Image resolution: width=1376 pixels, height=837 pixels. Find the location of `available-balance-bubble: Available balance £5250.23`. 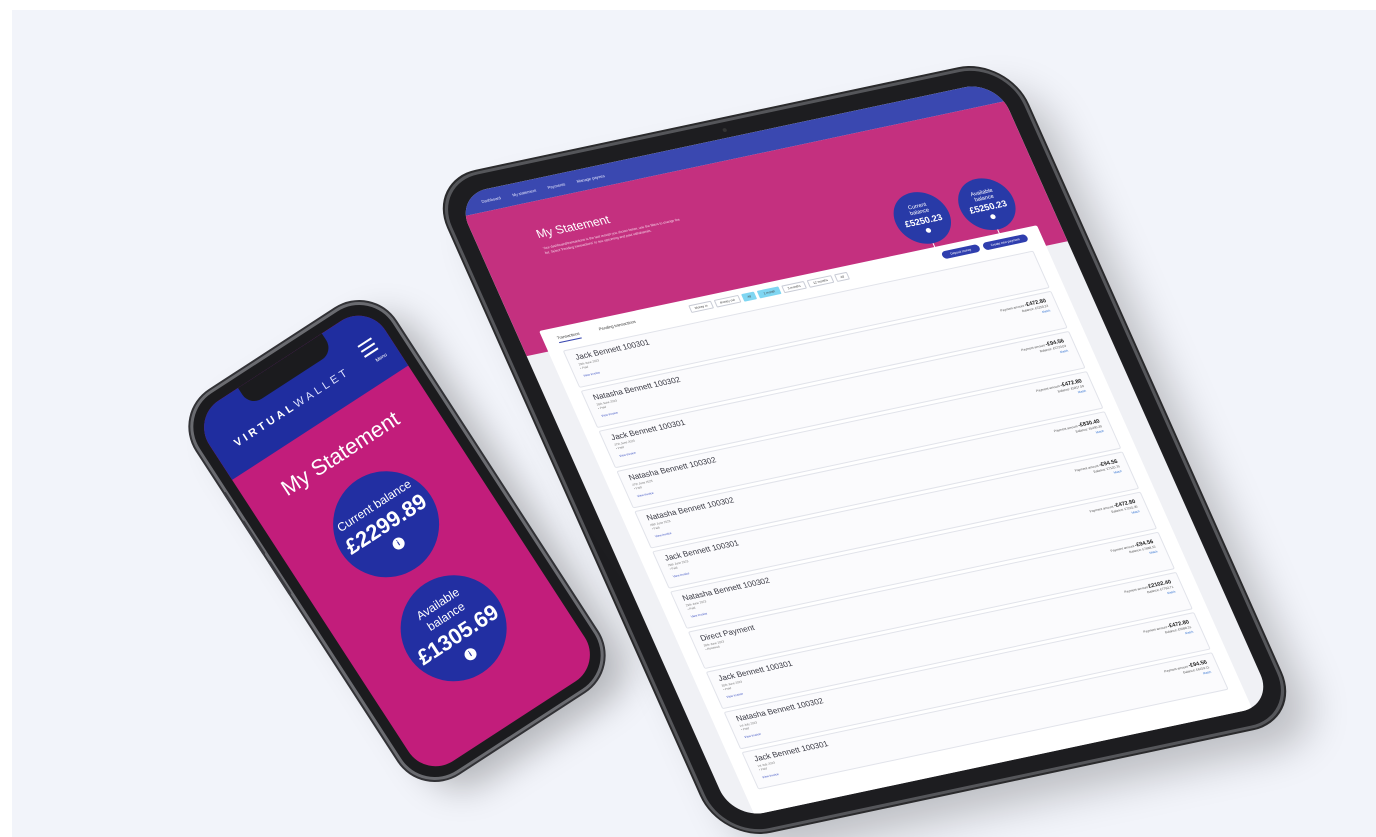

available-balance-bubble: Available balance £5250.23 is located at coordinates (987, 204).